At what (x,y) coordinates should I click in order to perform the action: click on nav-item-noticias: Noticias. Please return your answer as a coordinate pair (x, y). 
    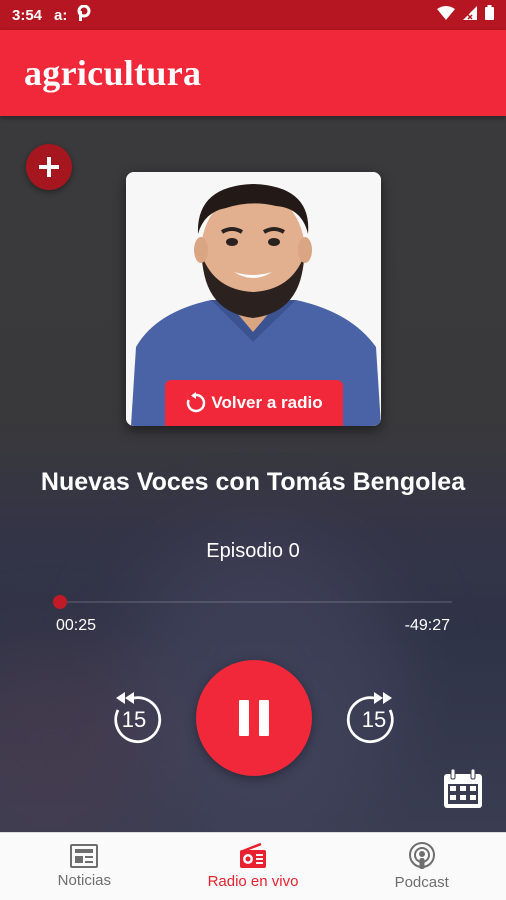
    Looking at the image, I should click on (84, 866).